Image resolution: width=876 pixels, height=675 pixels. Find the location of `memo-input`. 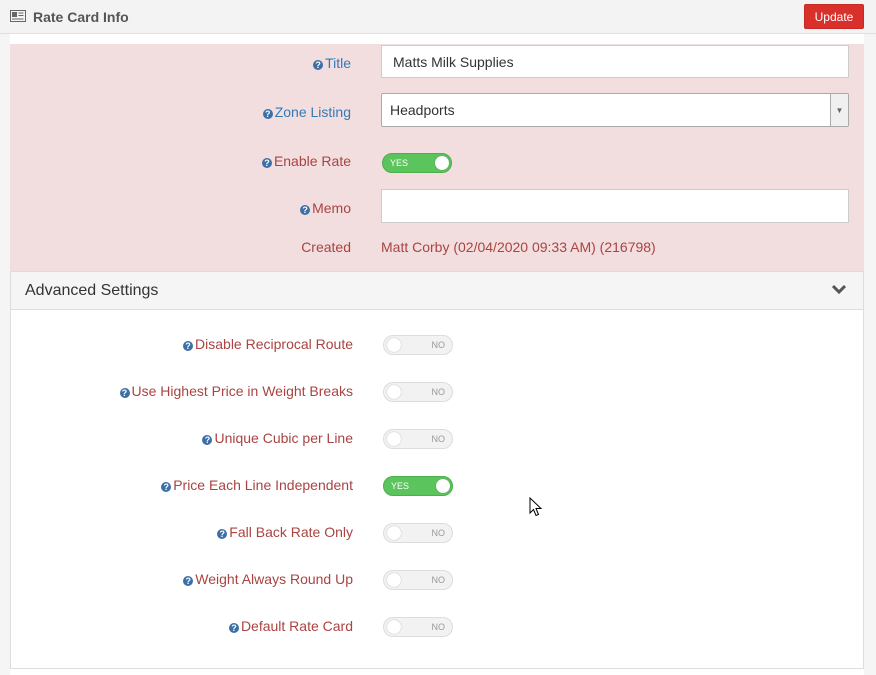

memo-input is located at coordinates (615, 206).